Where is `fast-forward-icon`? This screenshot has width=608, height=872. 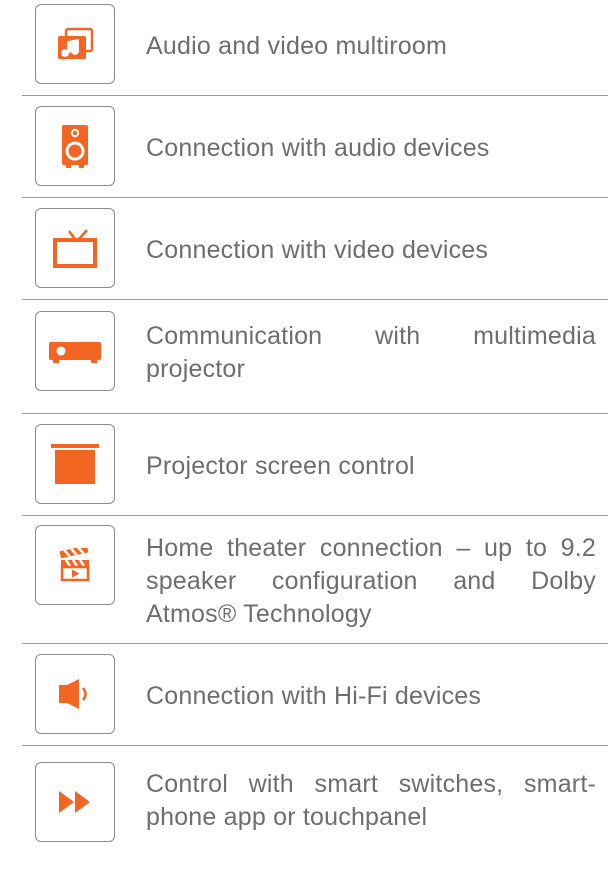
fast-forward-icon is located at coordinates (75, 802).